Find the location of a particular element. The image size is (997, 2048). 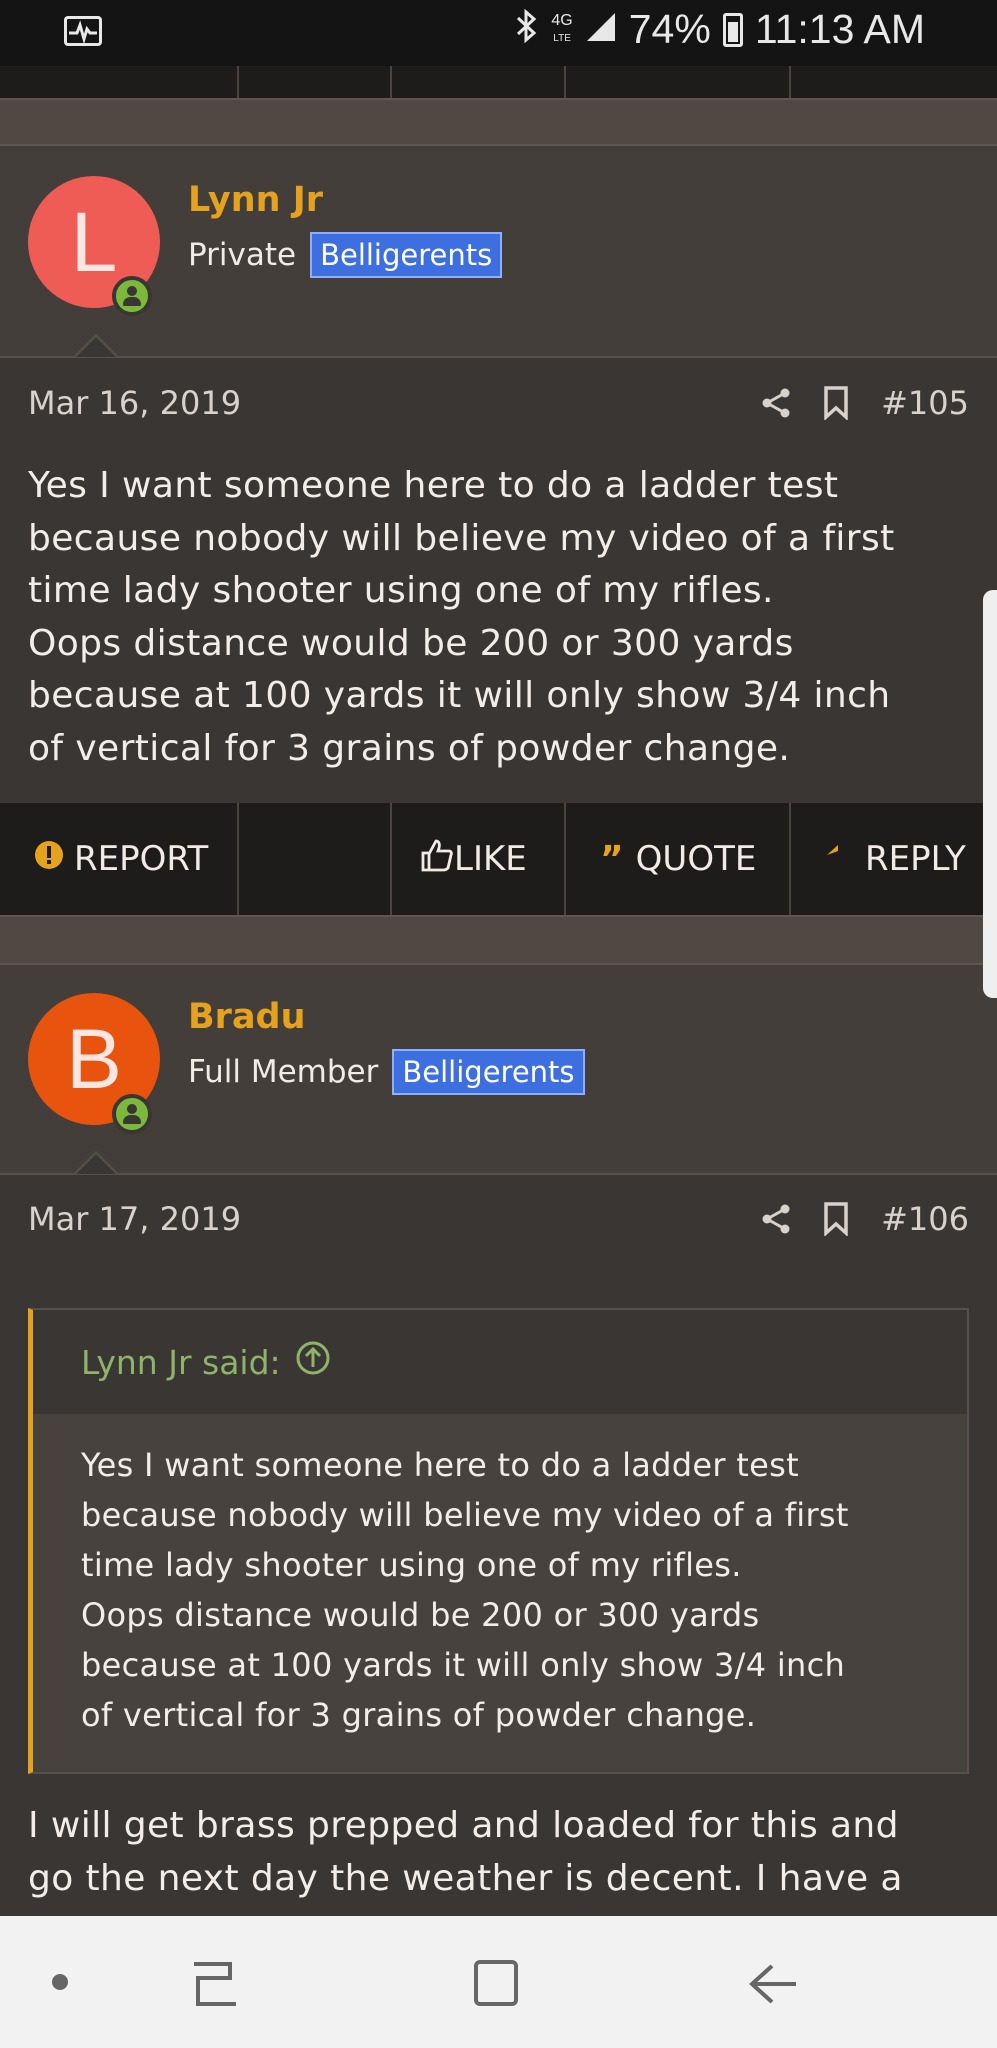

reply-button: REPLY is located at coordinates (894, 859).